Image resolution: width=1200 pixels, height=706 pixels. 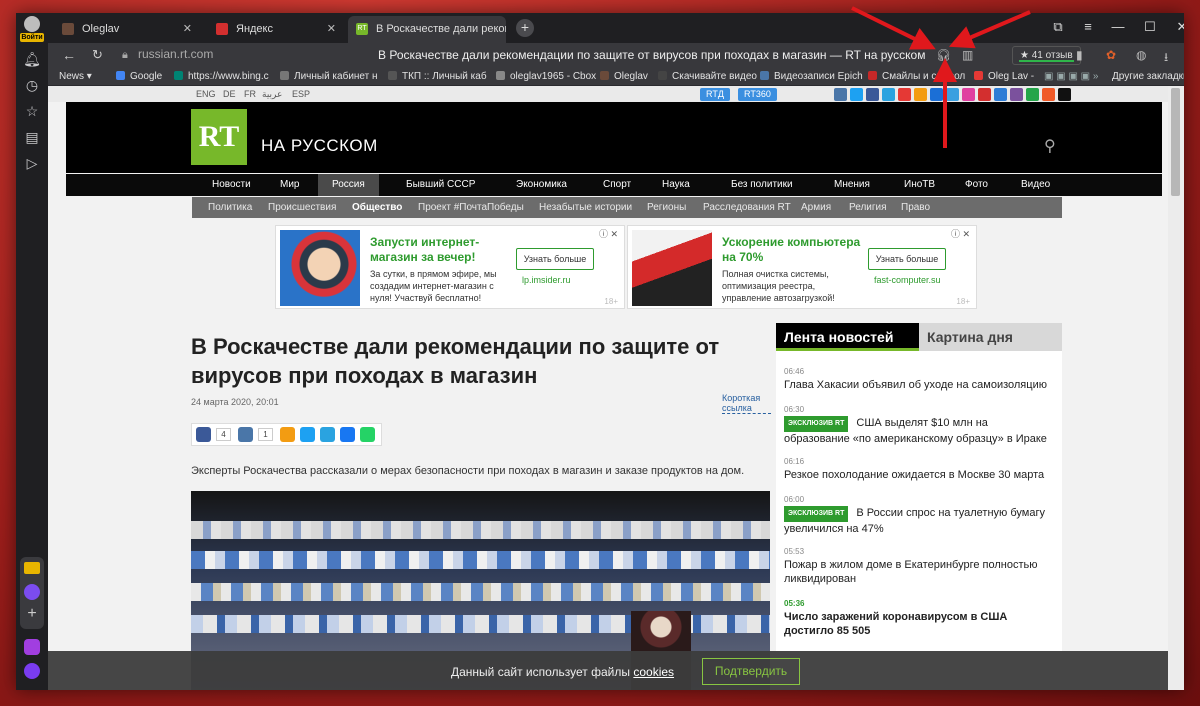 What do you see at coordinates (1118, 26) in the screenshot?
I see `minimize-icon: —` at bounding box center [1118, 26].